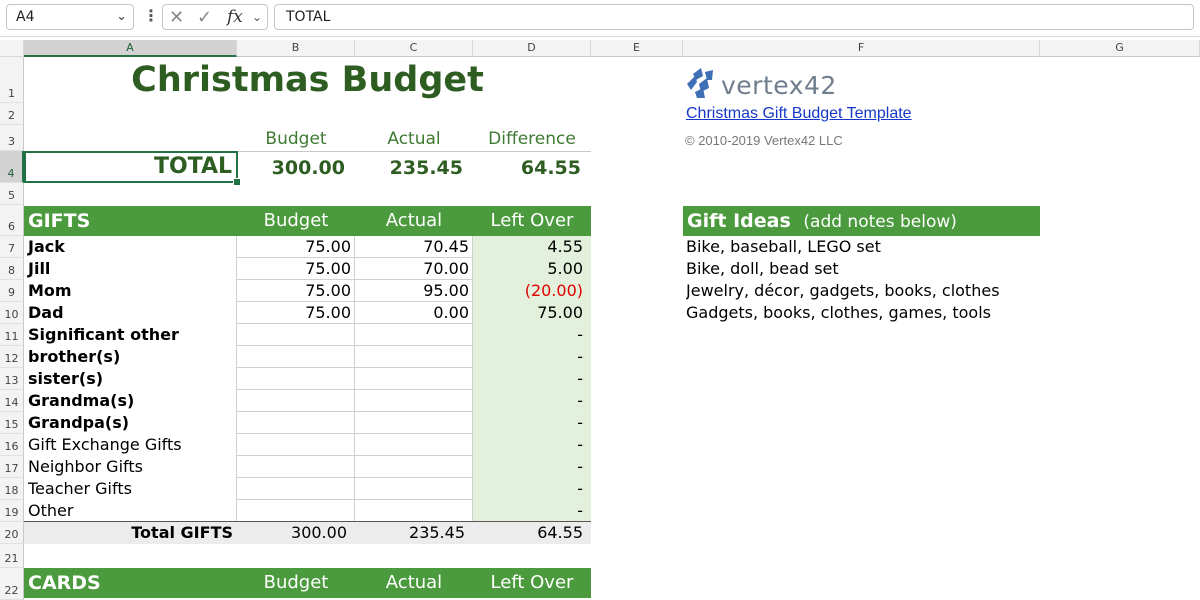  I want to click on gift-name-cell: Jill, so click(130, 269).